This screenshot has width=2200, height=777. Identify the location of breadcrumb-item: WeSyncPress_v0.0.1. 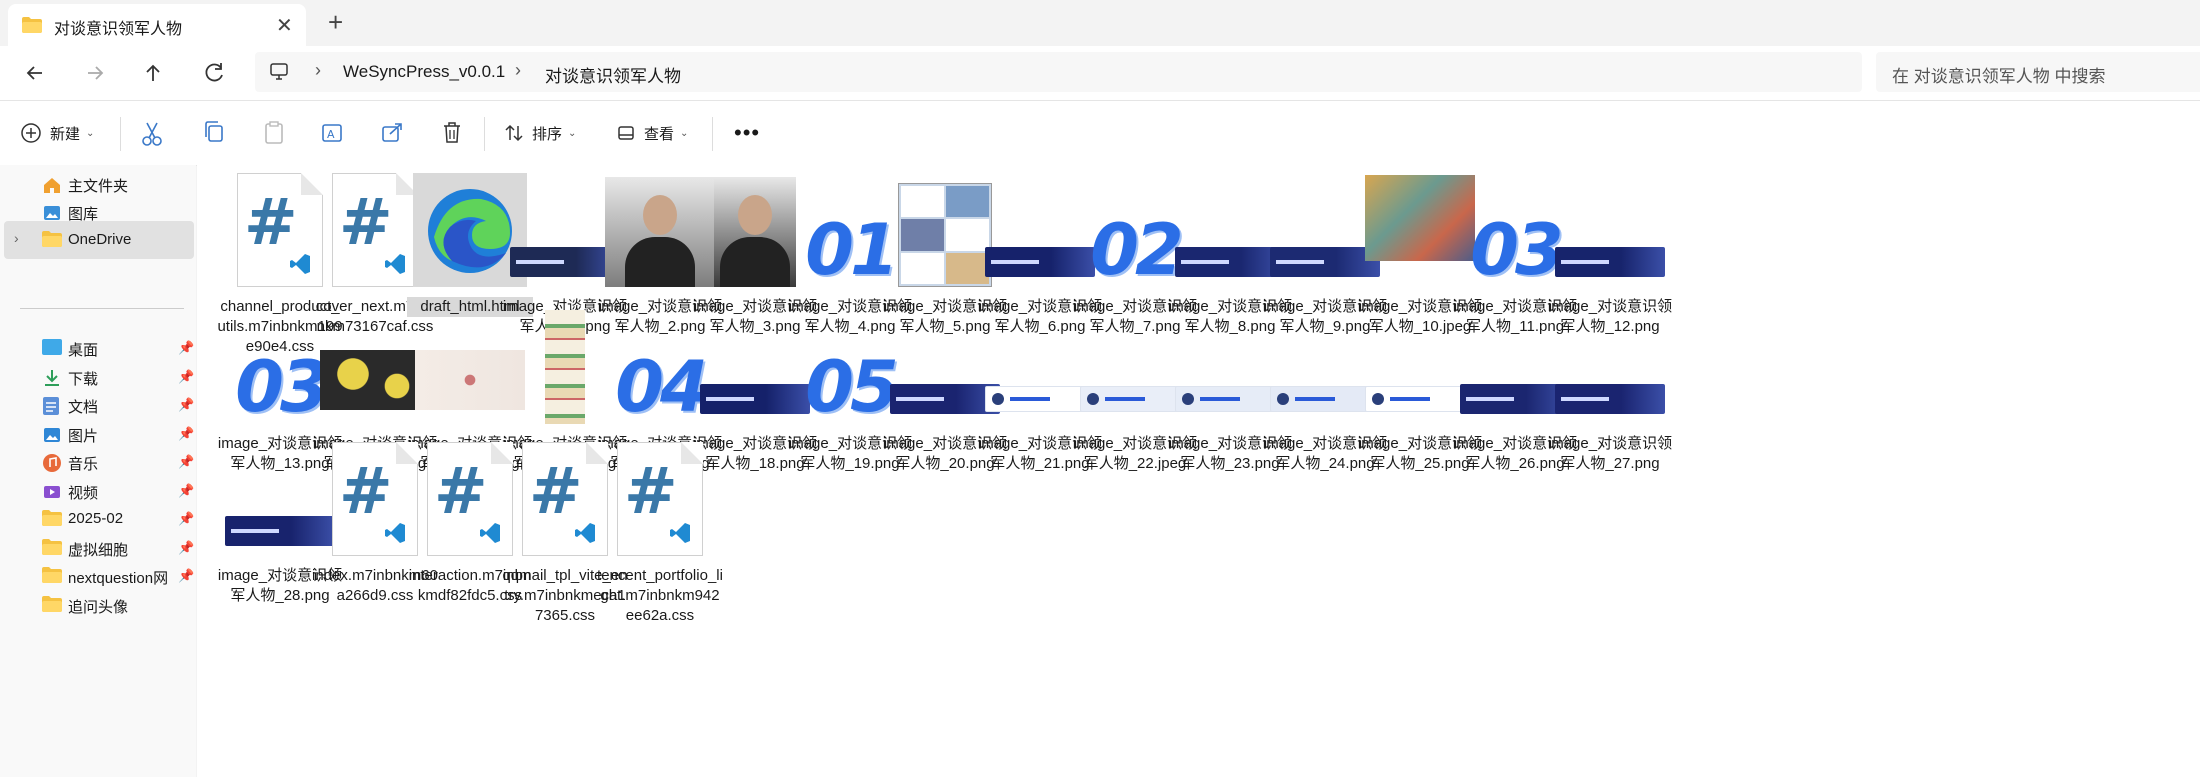
(424, 72).